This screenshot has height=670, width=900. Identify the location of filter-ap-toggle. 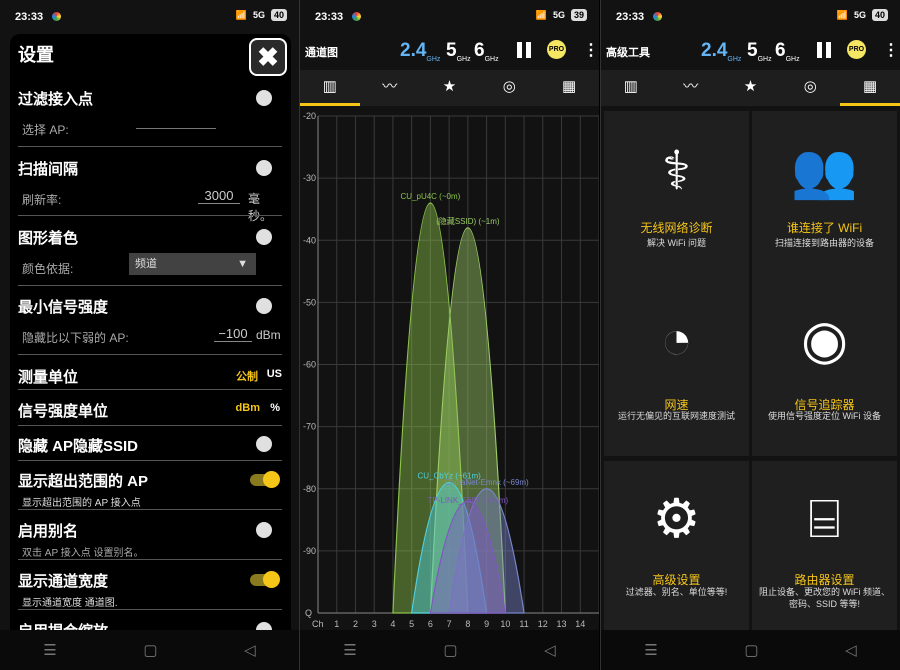
(264, 98).